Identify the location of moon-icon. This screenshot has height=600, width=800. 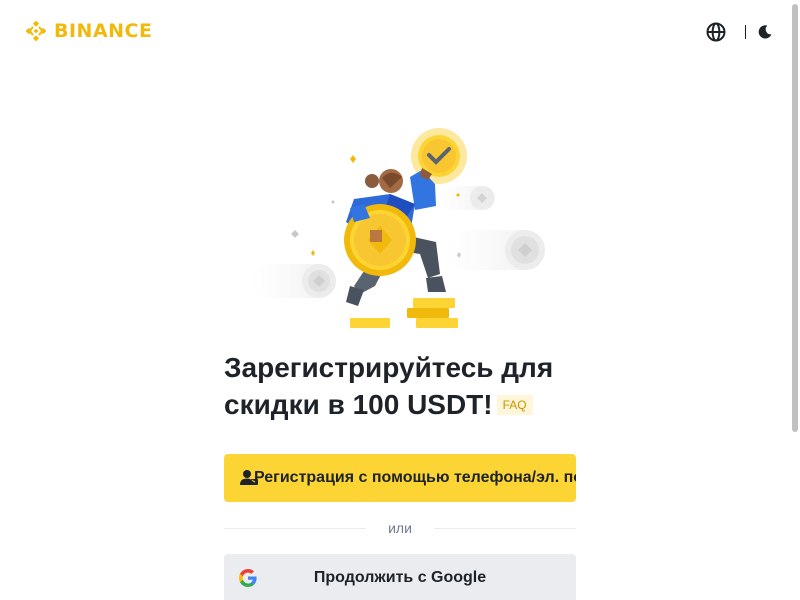
(765, 32).